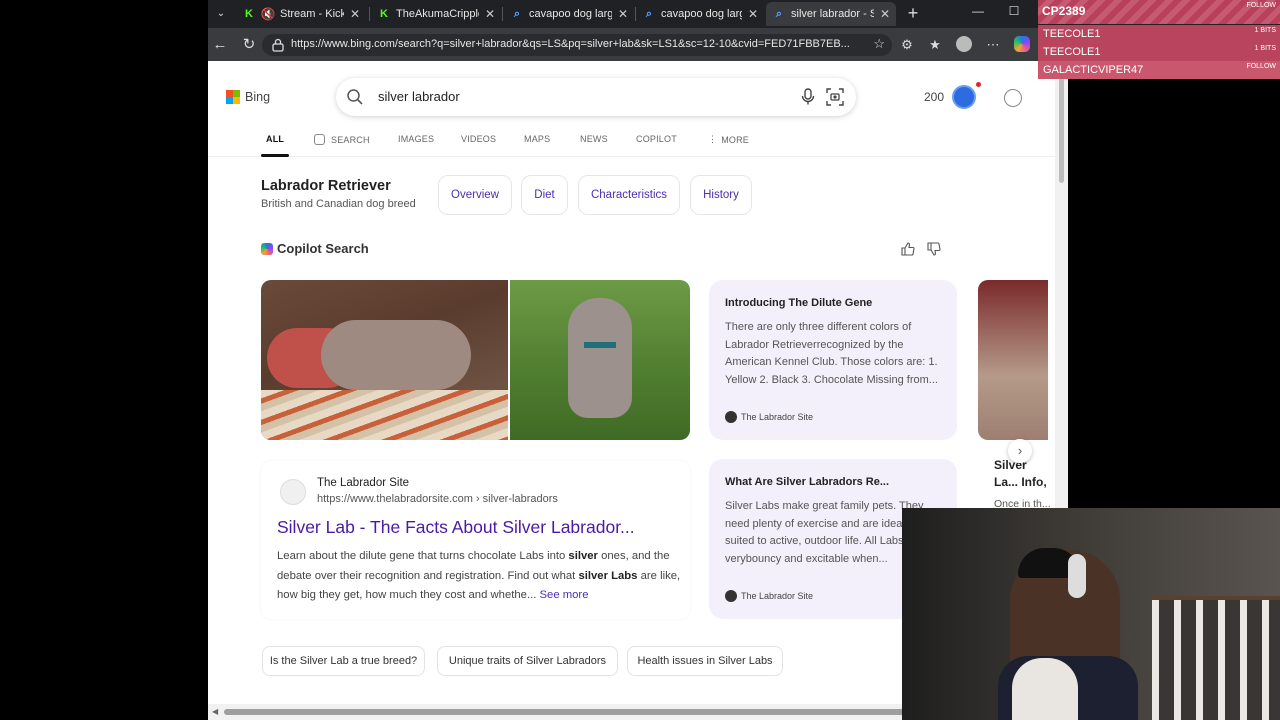 Image resolution: width=1280 pixels, height=720 pixels. Describe the element at coordinates (1159, 12) in the screenshot. I see `stream-alert: CP2389 FOLLOW` at that location.